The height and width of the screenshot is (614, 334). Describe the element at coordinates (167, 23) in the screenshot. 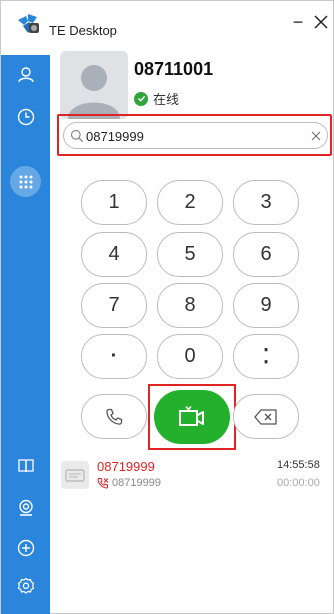

I see `title-bar: TE Desktop −` at that location.